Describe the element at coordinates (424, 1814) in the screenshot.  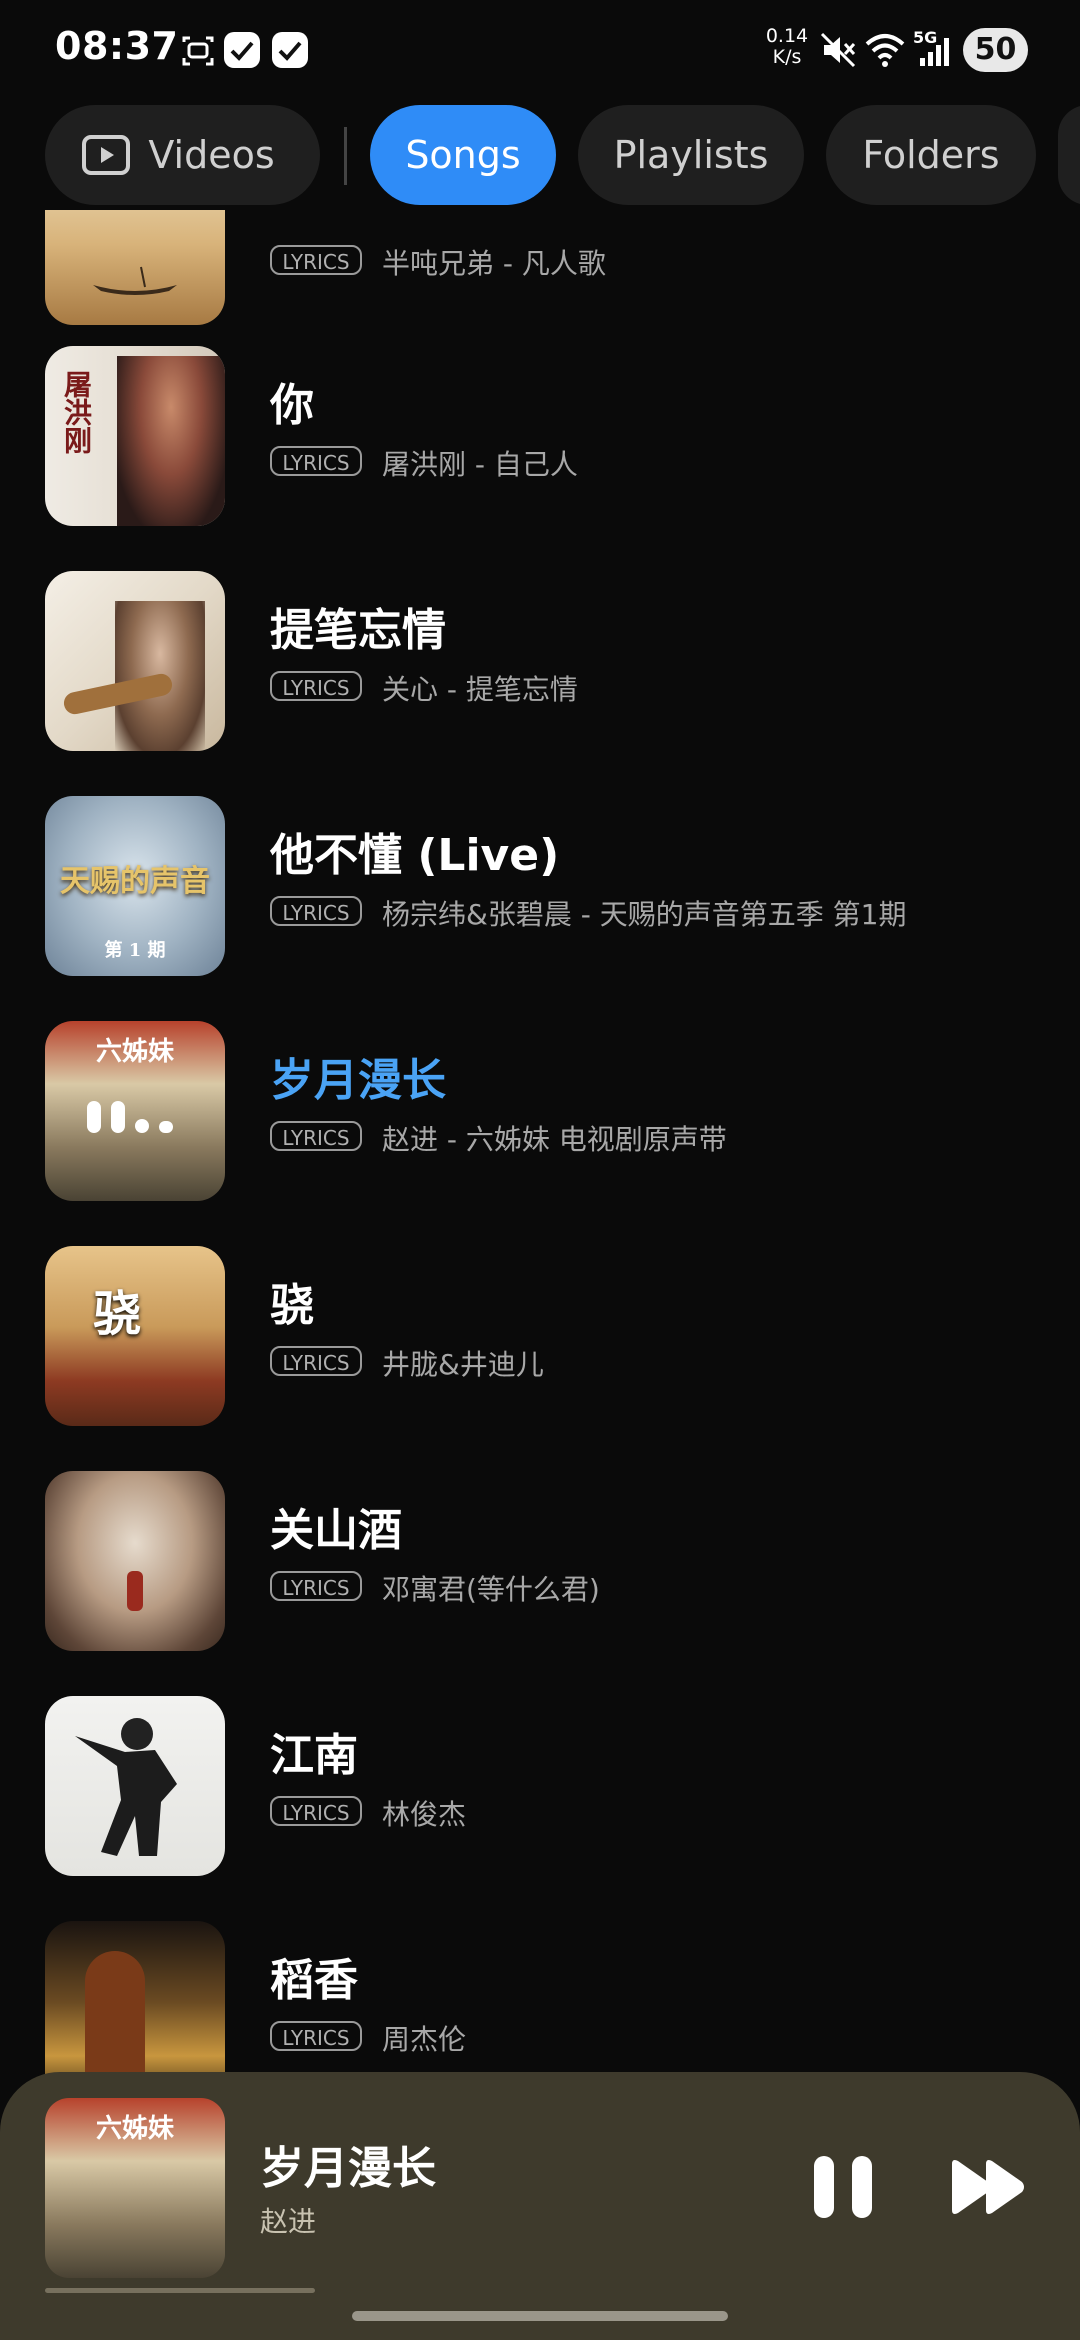
I see `song-artist: 林俊杰` at that location.